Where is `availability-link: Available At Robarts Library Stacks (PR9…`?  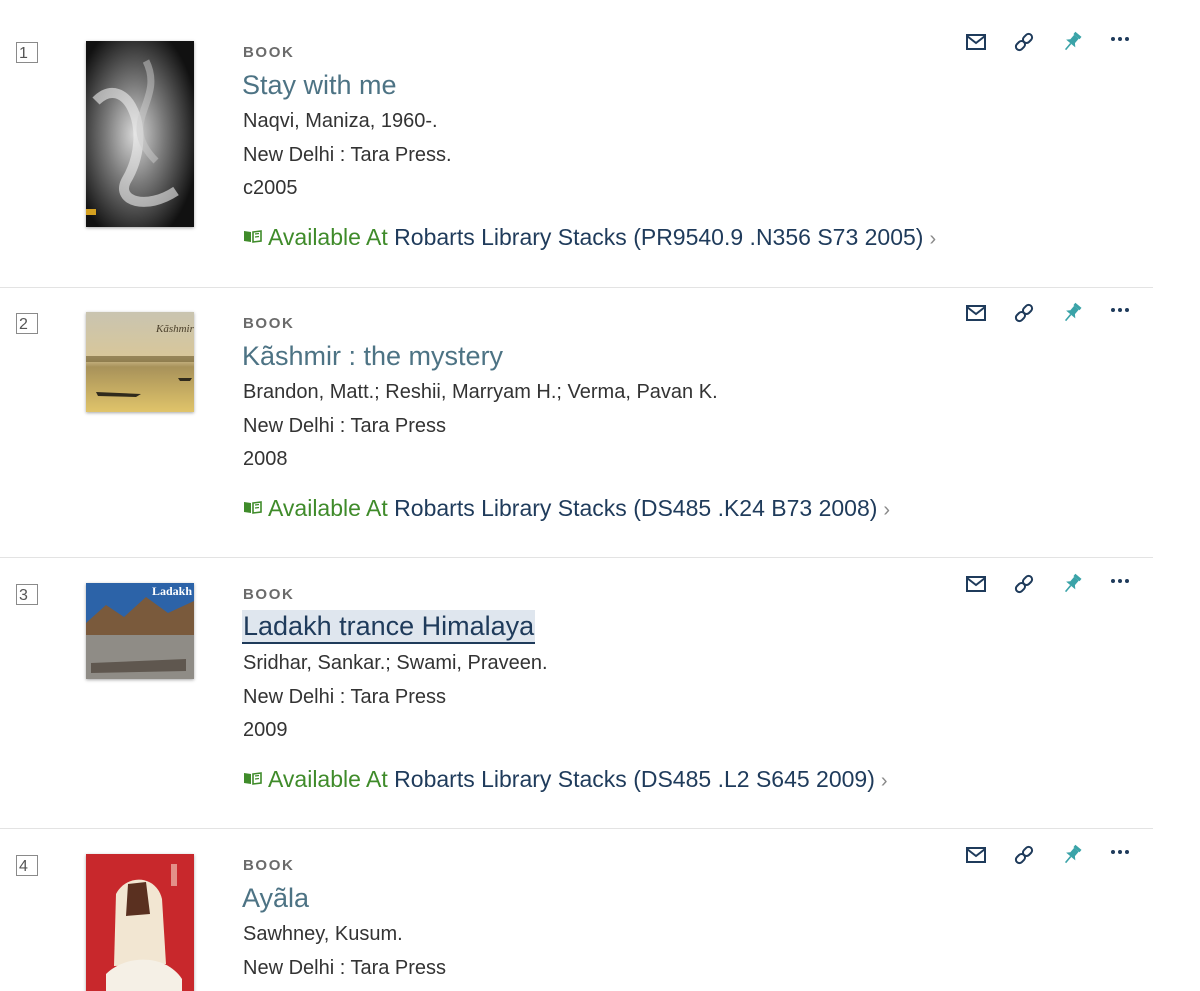
availability-link: Available At Robarts Library Stacks (PR9… is located at coordinates (589, 236).